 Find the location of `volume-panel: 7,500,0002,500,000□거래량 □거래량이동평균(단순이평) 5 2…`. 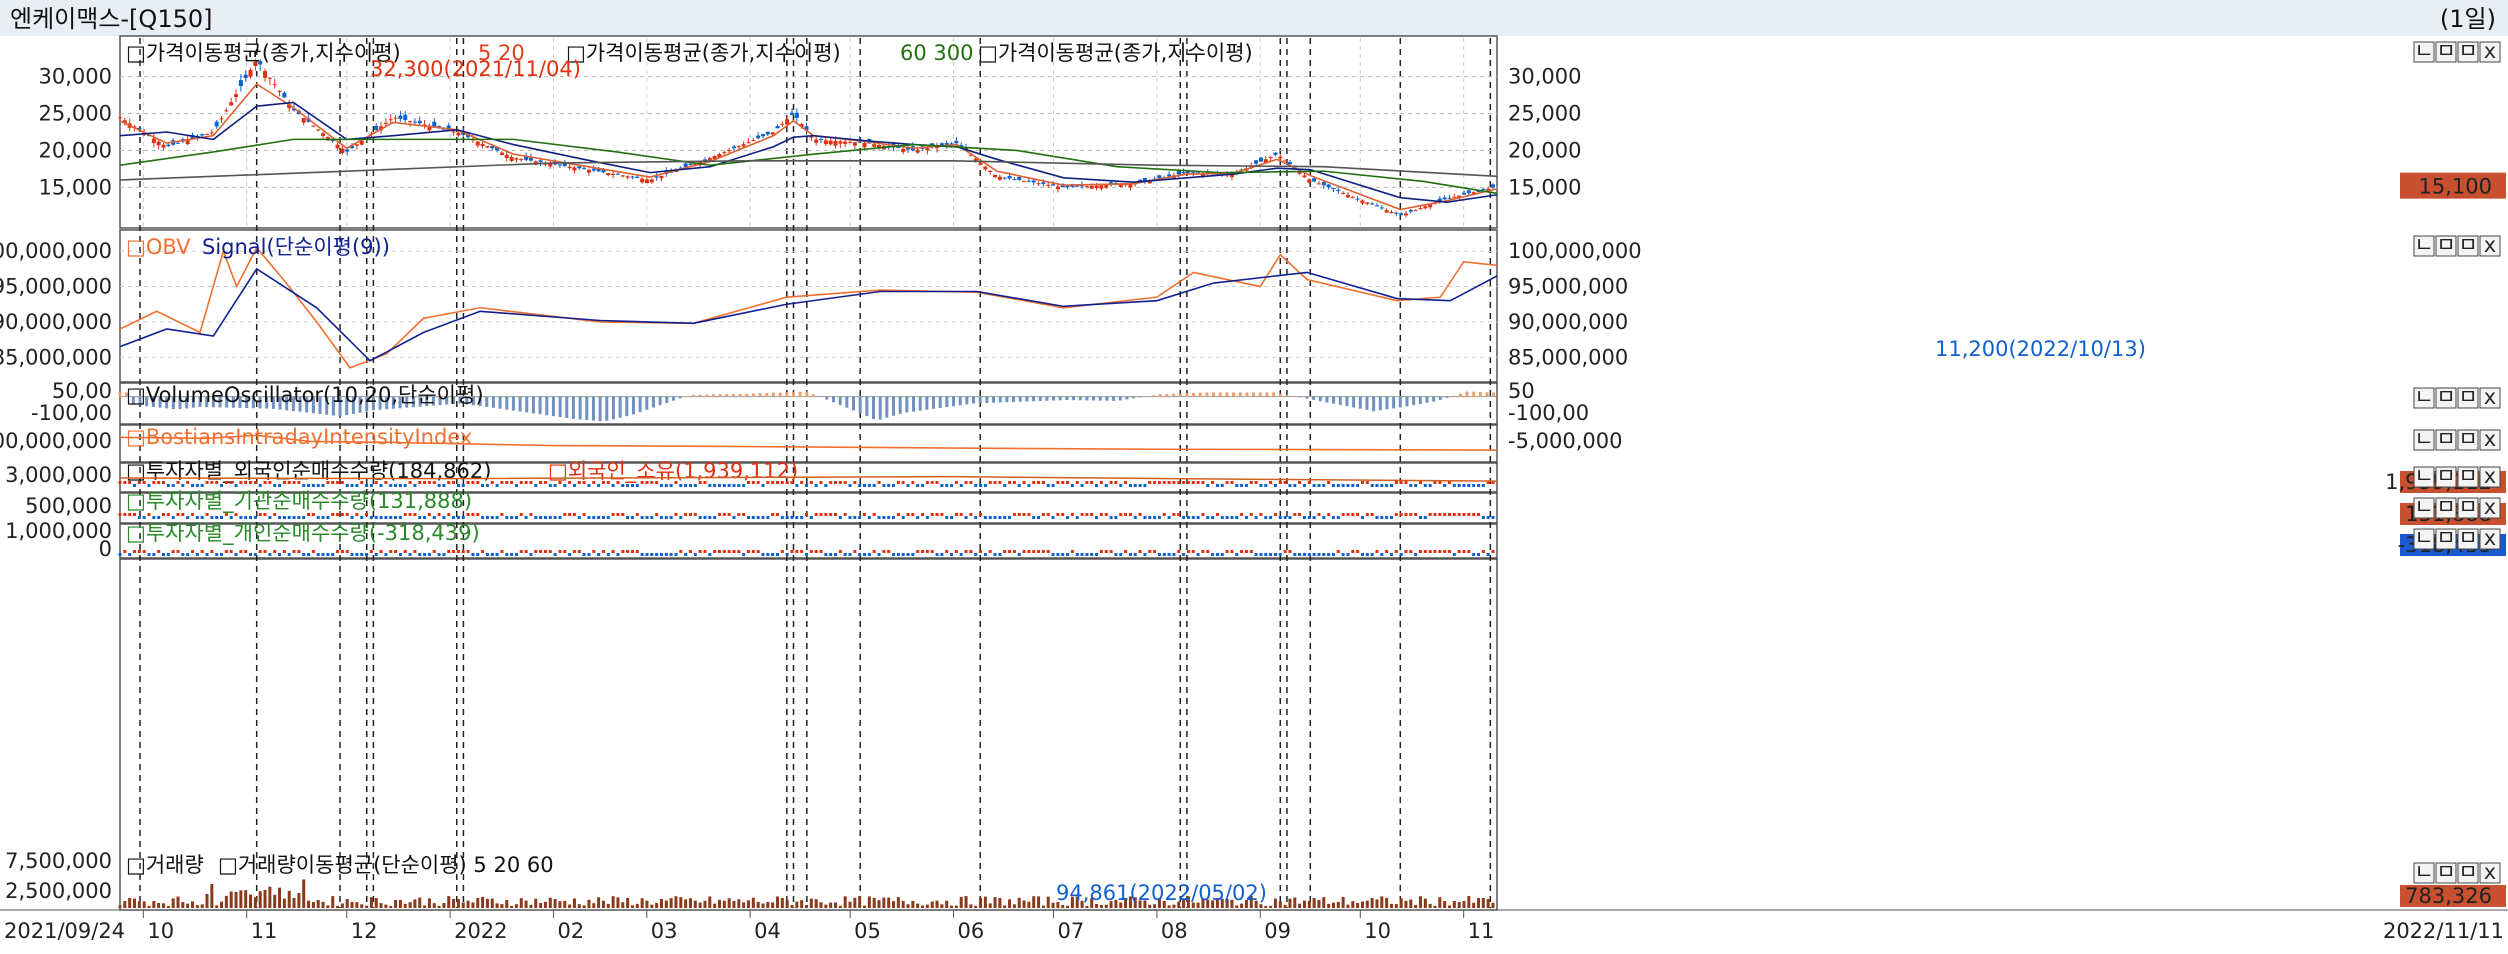

volume-panel: 7,500,0002,500,000□거래량 □거래량이동평균(단순이평) 5 2… is located at coordinates (1255, 878).